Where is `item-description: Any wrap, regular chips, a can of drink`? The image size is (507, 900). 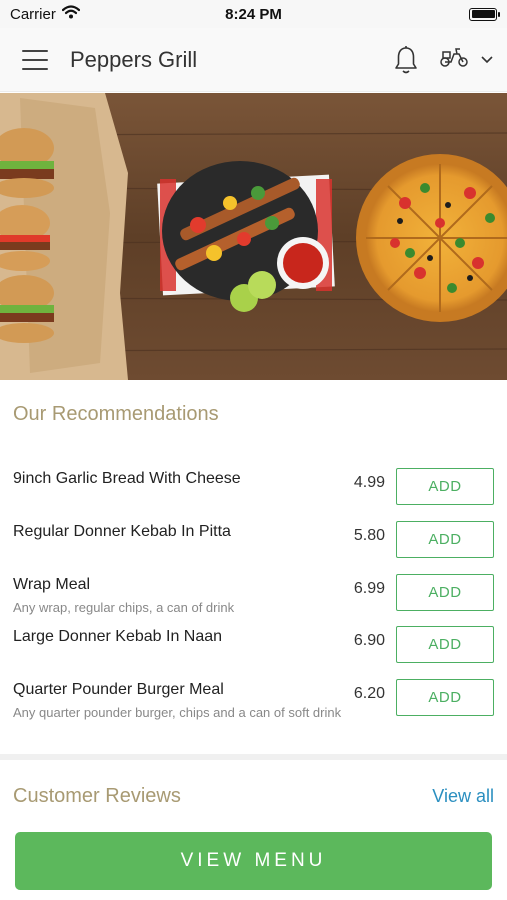 item-description: Any wrap, regular chips, a can of drink is located at coordinates (124, 607).